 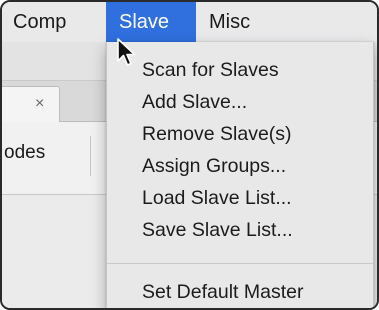 What do you see at coordinates (236, 22) in the screenshot?
I see `menu-misc: Misc` at bounding box center [236, 22].